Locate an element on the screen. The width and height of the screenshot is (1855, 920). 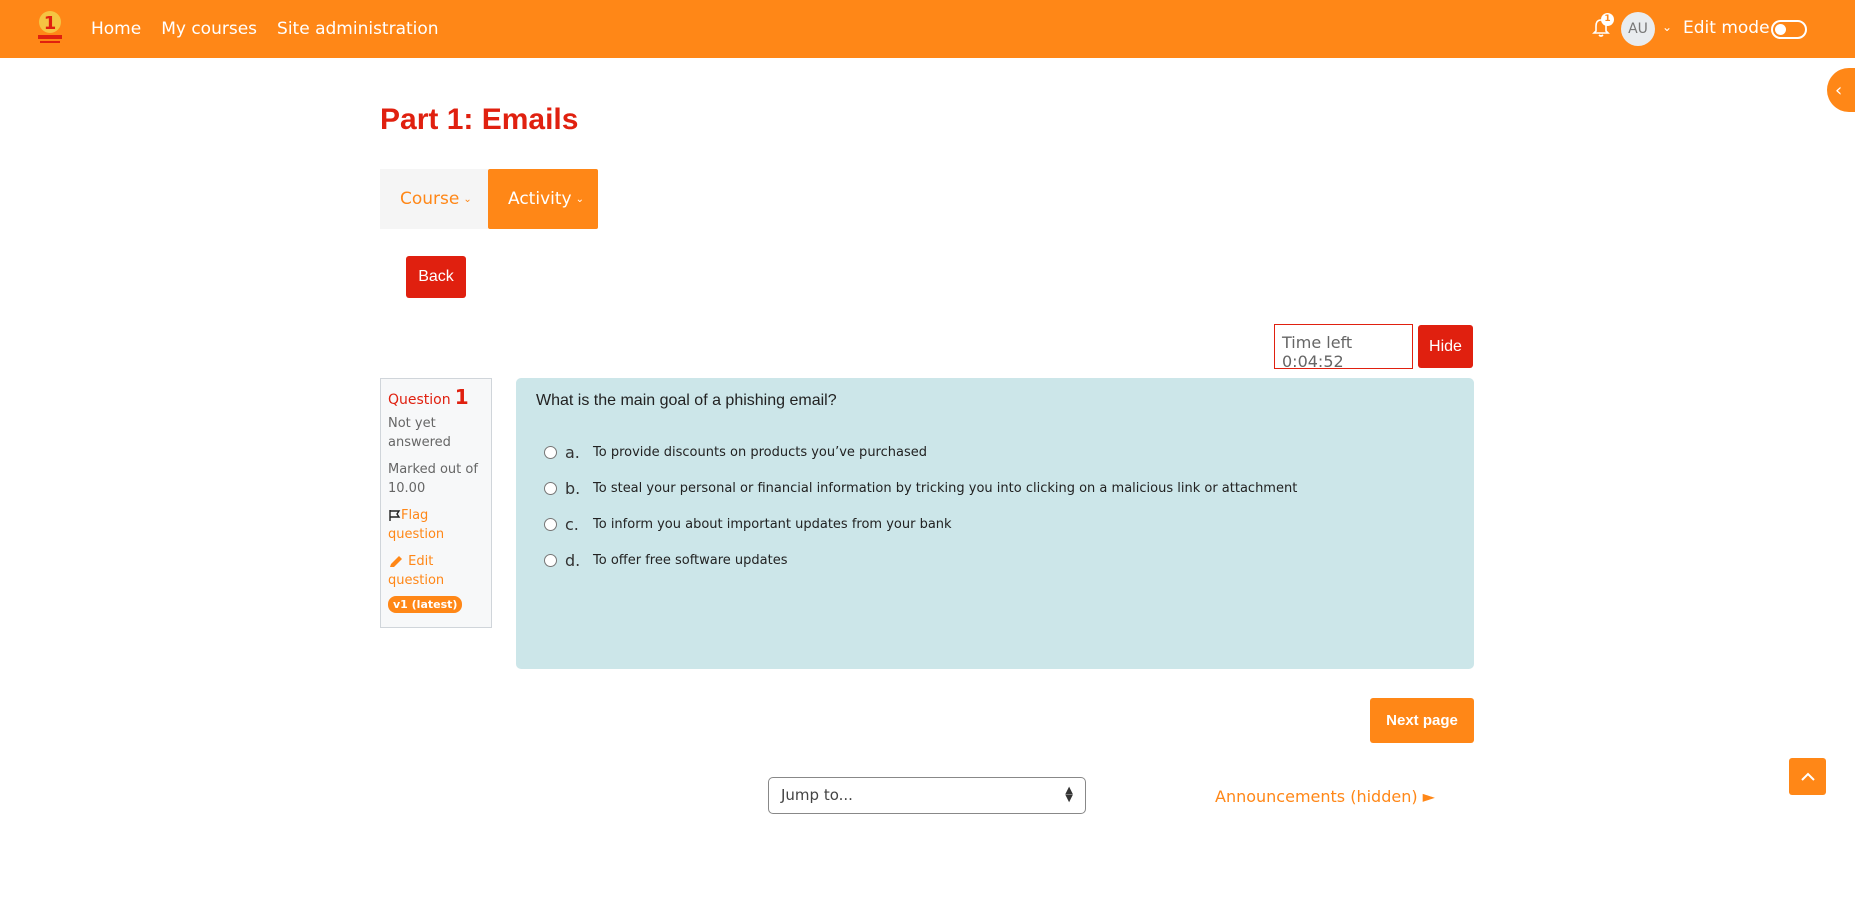
nav-site-administration: Site administration is located at coordinates (358, 29).